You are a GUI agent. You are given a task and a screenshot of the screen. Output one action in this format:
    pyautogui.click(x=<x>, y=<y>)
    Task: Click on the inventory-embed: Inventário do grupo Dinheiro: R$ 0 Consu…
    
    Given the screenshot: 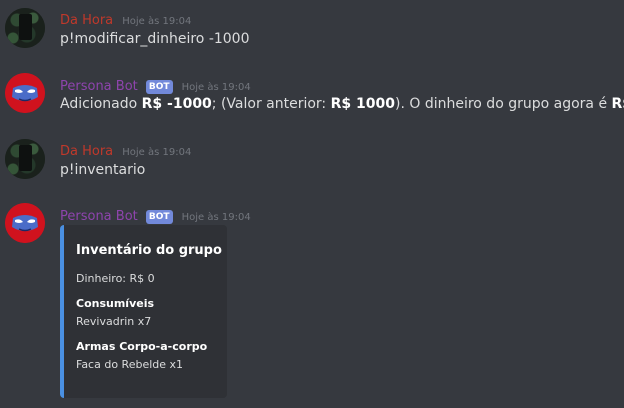 What is the action you would take?
    pyautogui.click(x=143, y=311)
    